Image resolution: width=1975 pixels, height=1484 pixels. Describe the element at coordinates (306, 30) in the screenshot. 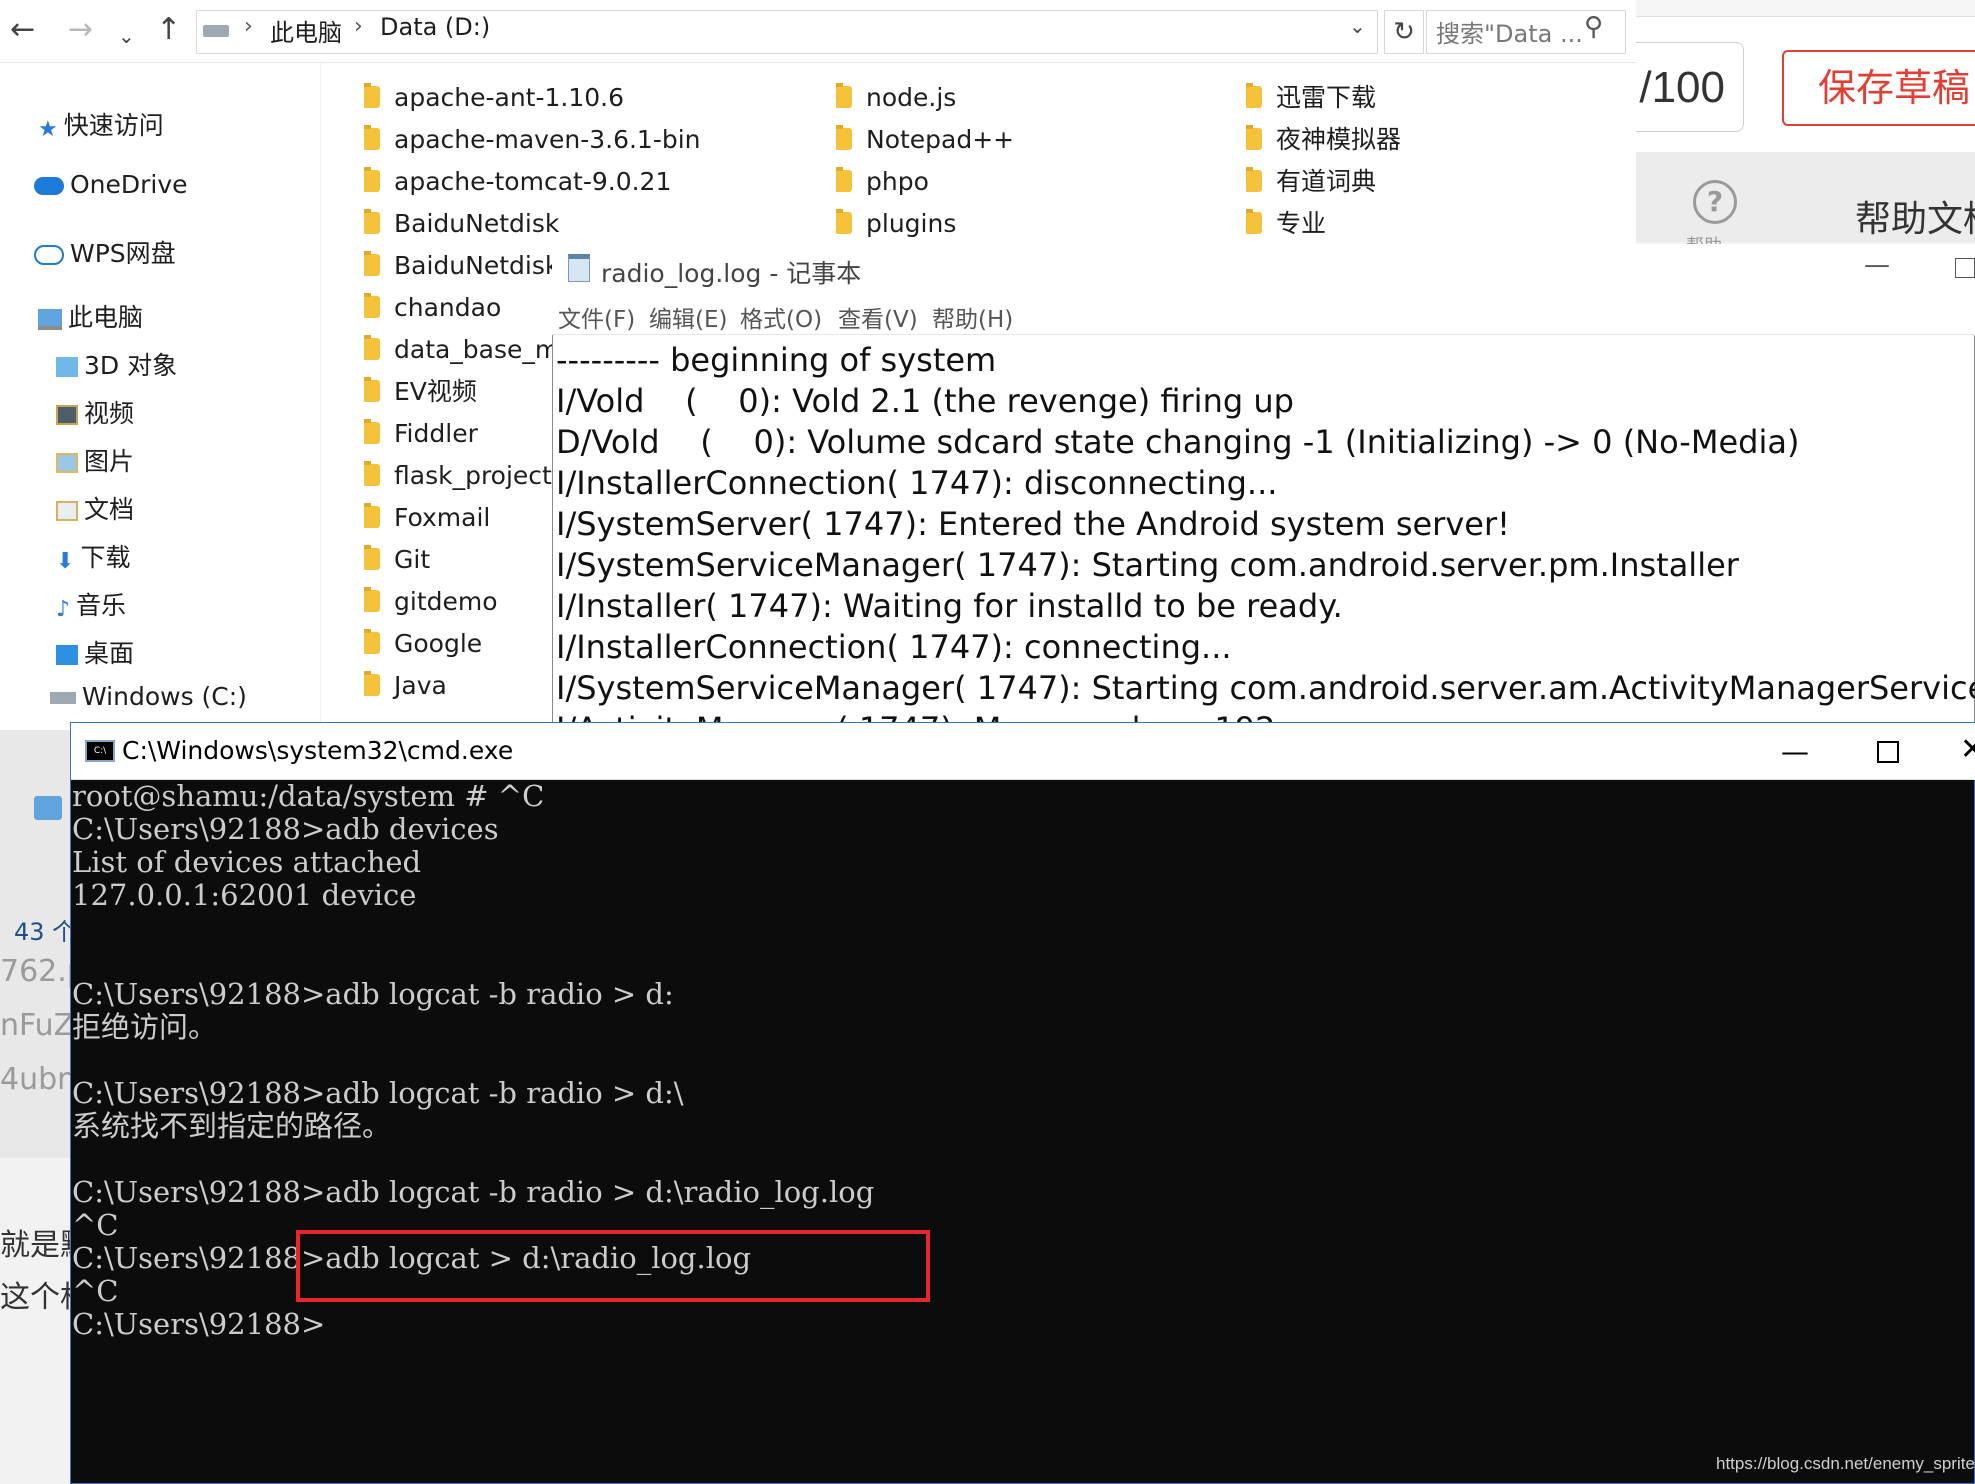

I see `breadcrumb-this-pc: 此电脑` at that location.